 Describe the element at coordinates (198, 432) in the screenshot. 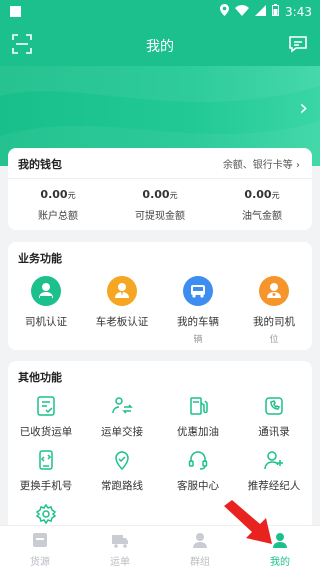

I see `fuel-discount-label: 优惠加油` at that location.